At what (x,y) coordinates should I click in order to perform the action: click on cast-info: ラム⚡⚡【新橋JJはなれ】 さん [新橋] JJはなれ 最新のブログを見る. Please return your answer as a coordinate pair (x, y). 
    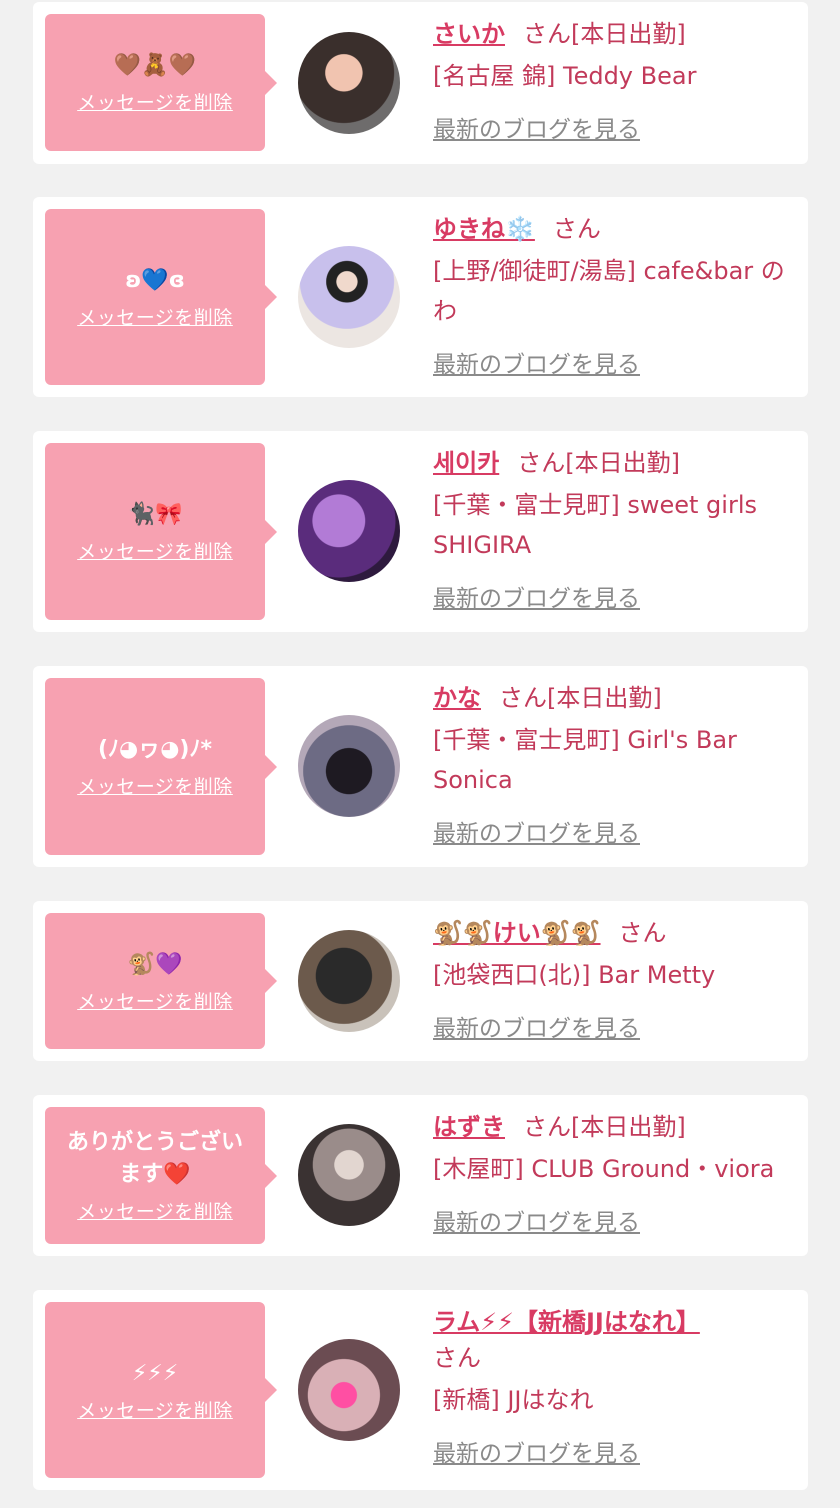
    Looking at the image, I should click on (613, 1386).